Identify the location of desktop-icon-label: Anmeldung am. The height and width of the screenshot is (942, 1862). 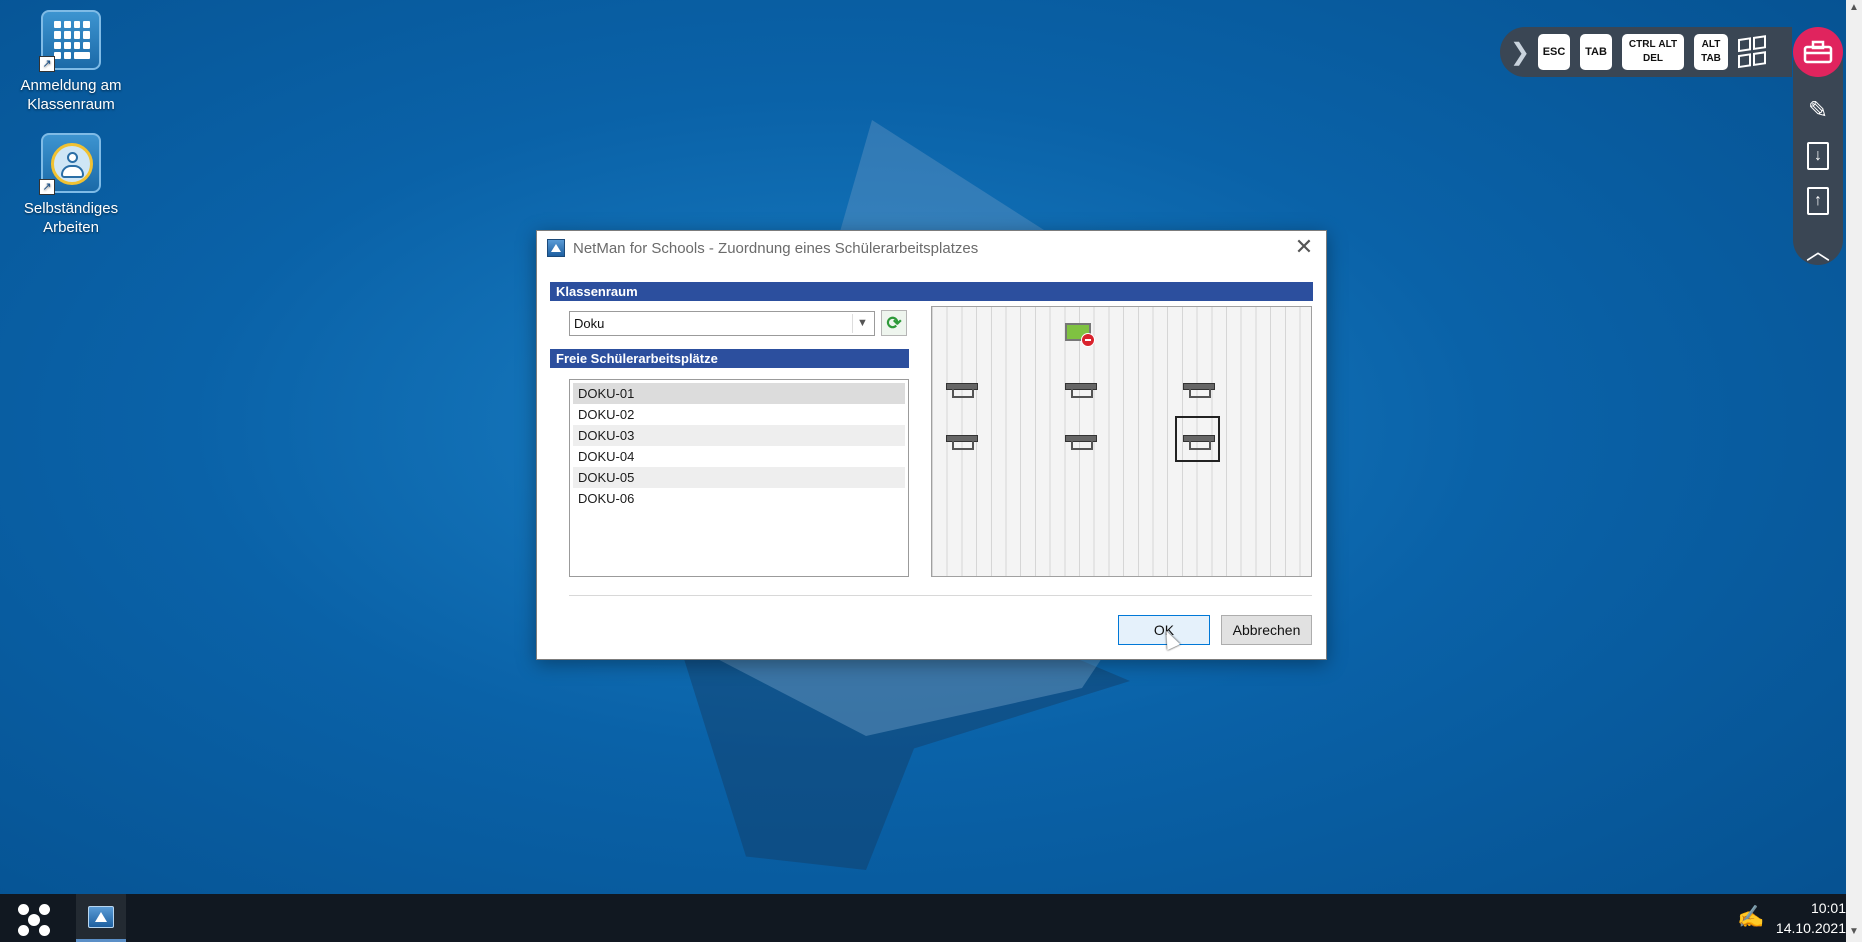
(71, 85).